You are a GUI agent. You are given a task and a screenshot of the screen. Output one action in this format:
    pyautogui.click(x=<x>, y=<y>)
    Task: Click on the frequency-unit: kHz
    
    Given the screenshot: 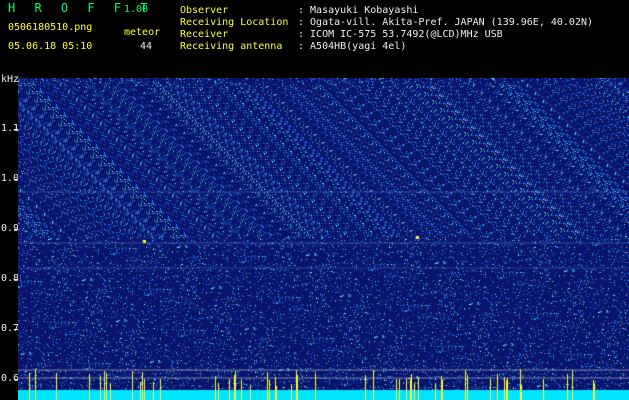 What is the action you would take?
    pyautogui.click(x=10, y=79)
    